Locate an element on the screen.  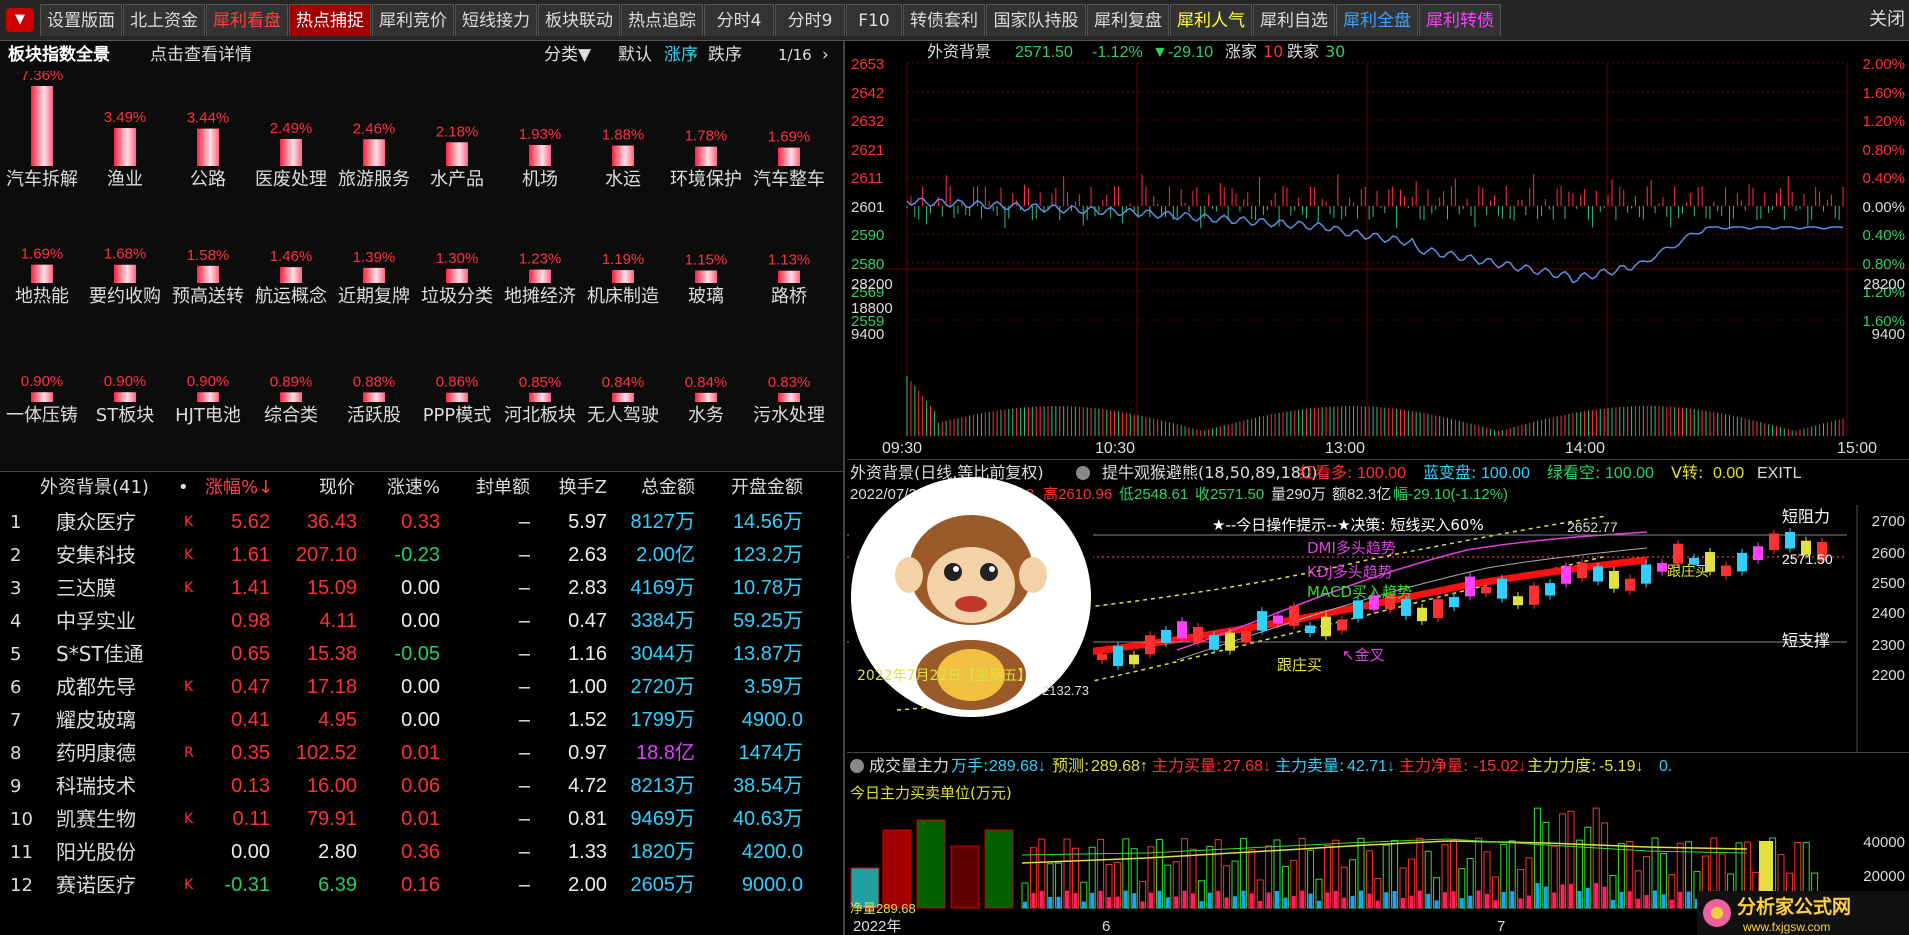
sector-bar-item: 0.89% 综合类 is located at coordinates (291, 399).